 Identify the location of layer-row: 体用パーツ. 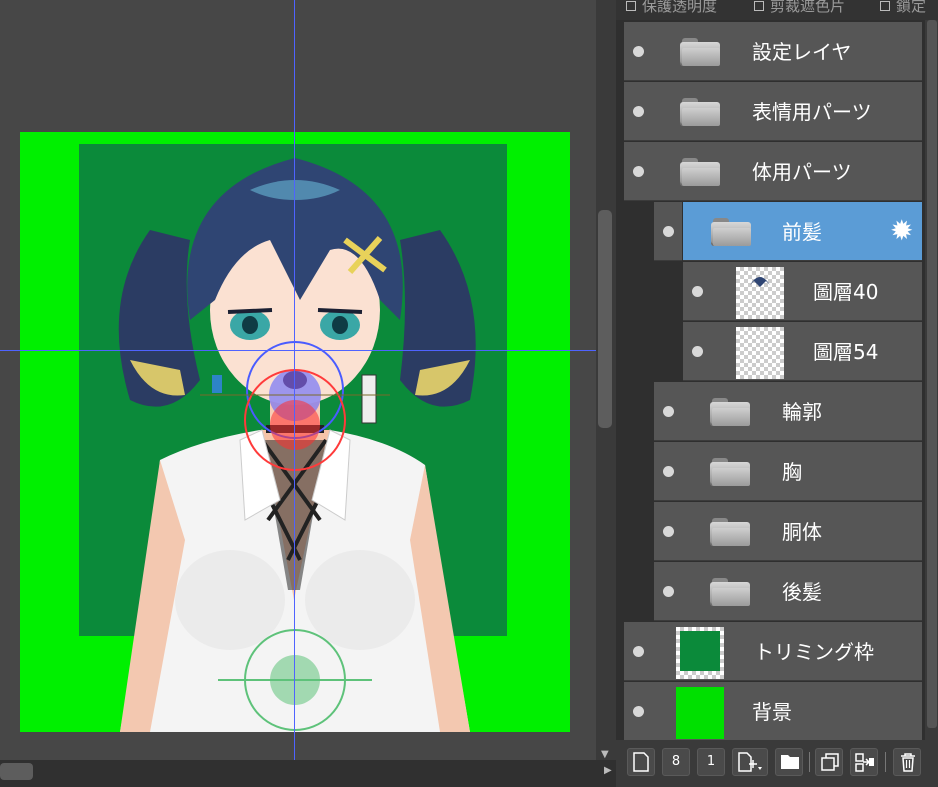
(773, 171).